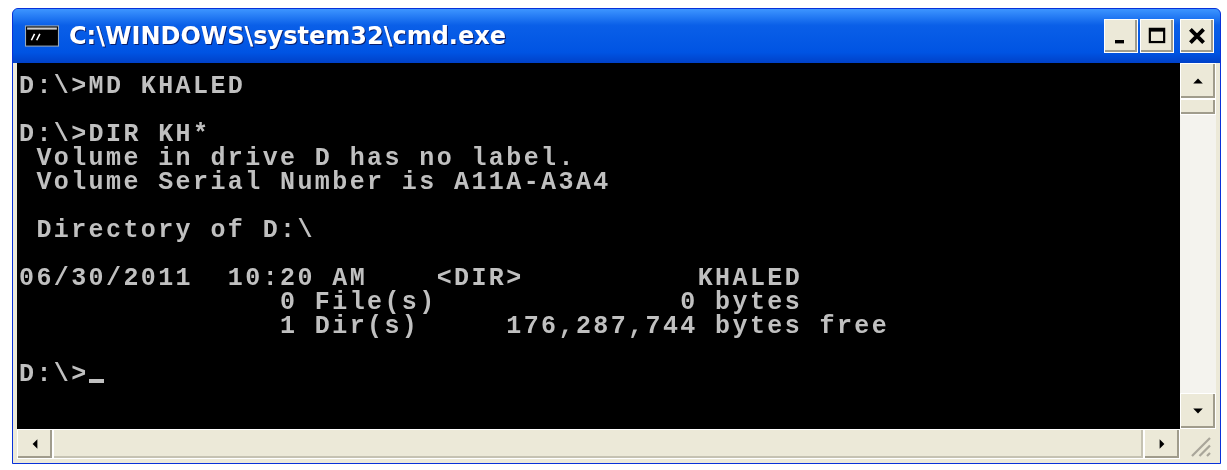 The height and width of the screenshot is (470, 1227). I want to click on console-line: Volume Serial Number is A11A-A3A4, so click(323, 183).